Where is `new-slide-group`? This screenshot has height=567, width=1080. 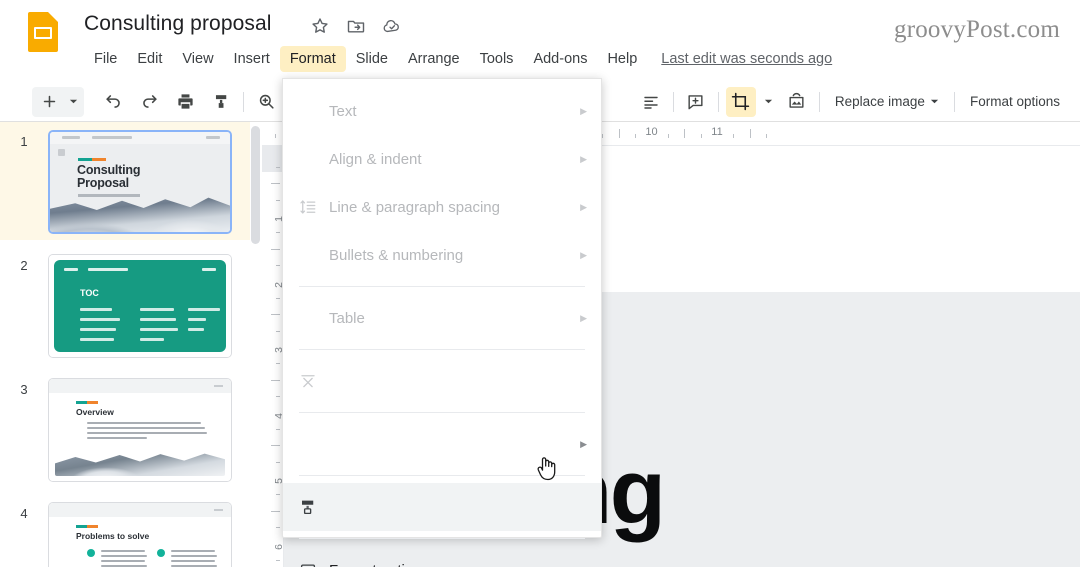 new-slide-group is located at coordinates (58, 101).